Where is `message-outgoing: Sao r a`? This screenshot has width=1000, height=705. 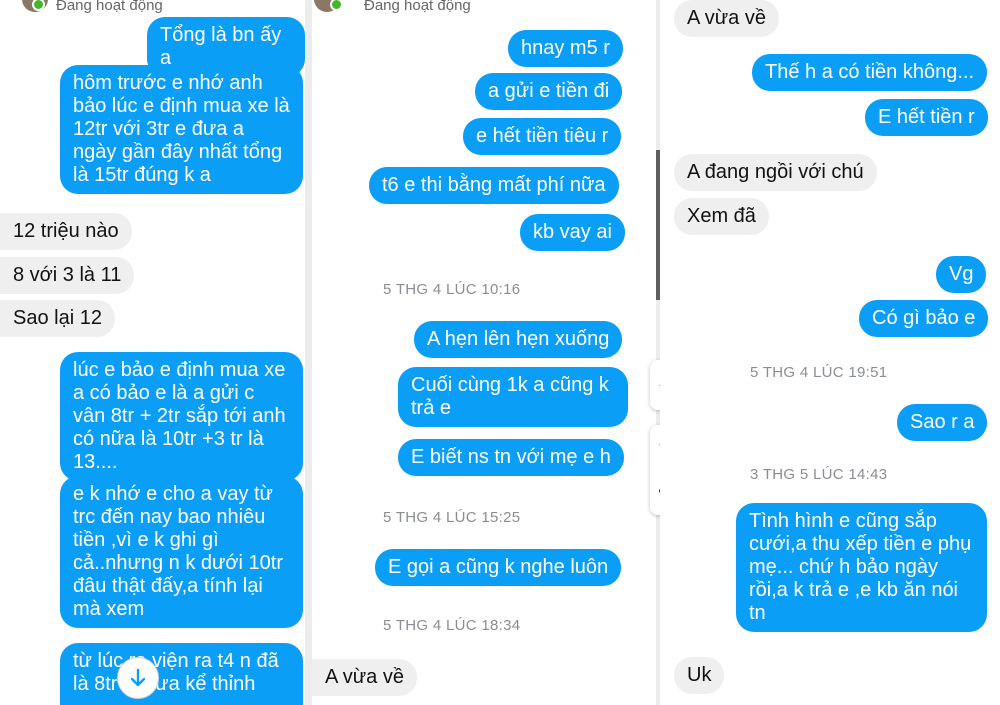 message-outgoing: Sao r a is located at coordinates (942, 422).